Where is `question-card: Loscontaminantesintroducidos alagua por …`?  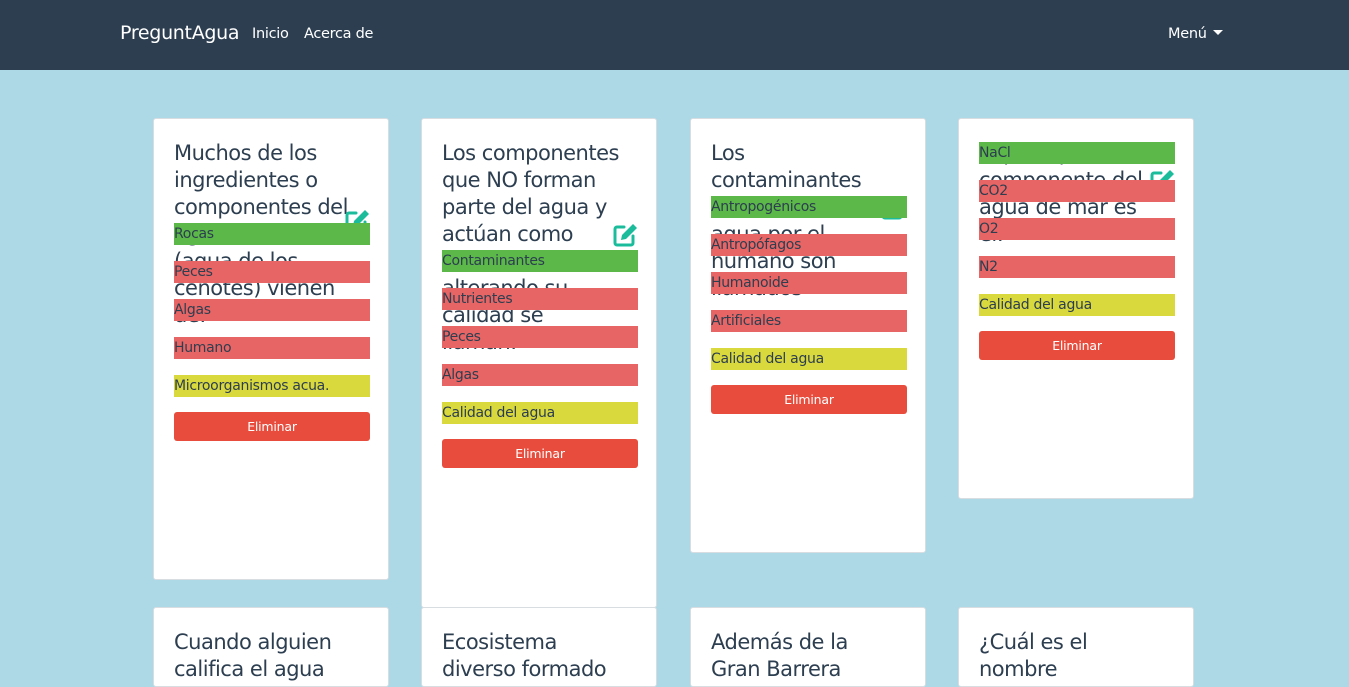 question-card: Loscontaminantesintroducidos alagua por … is located at coordinates (808, 335).